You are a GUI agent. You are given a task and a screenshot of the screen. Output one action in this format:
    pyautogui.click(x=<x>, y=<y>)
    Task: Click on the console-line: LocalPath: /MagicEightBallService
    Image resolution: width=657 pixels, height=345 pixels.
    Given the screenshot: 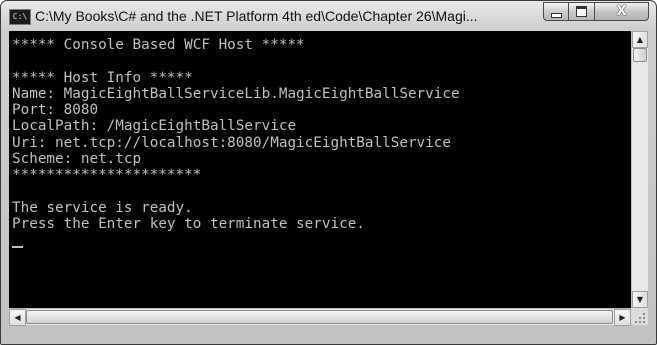 What is the action you would take?
    pyautogui.click(x=154, y=126)
    